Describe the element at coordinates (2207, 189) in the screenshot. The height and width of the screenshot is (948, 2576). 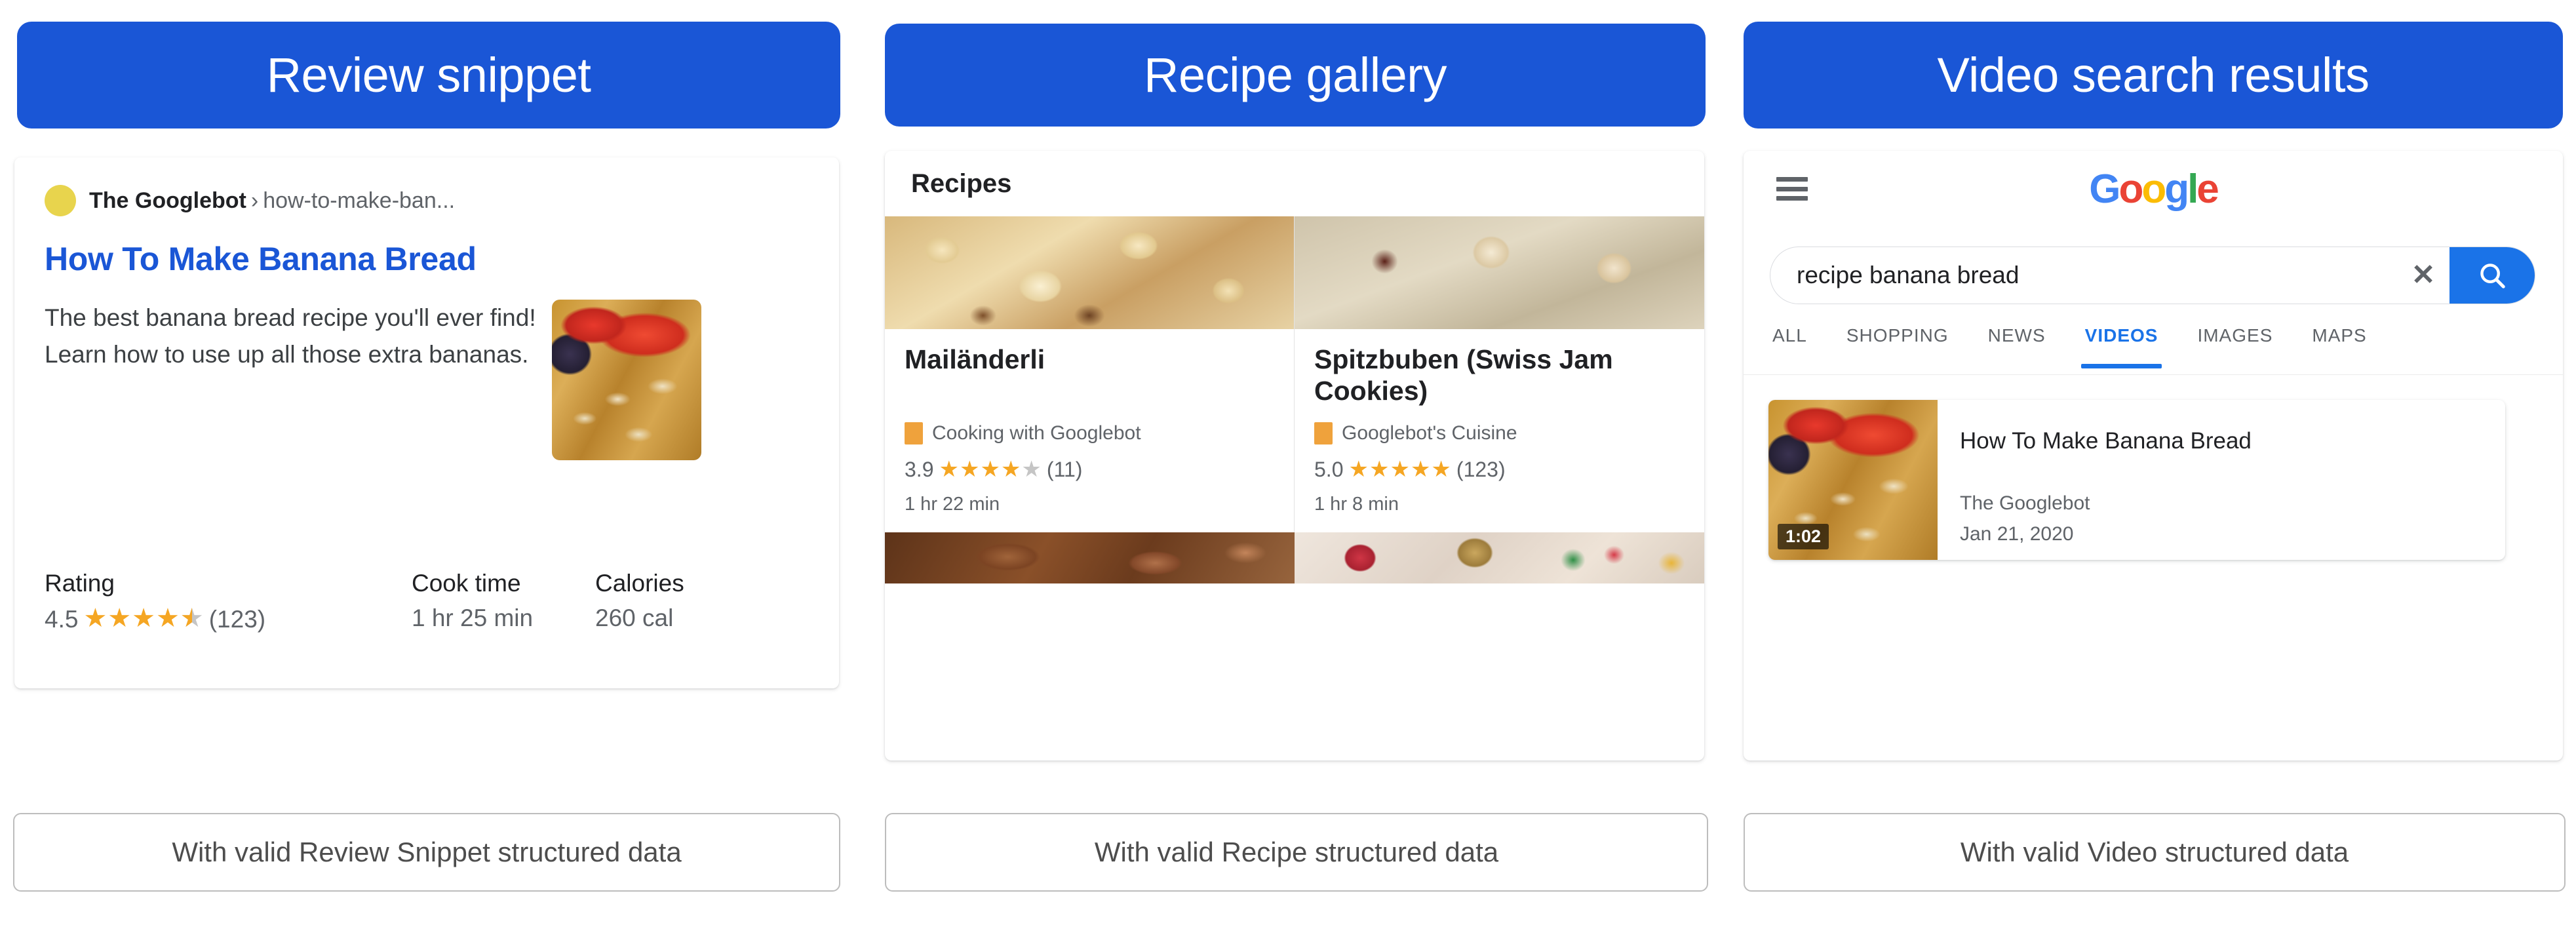
I see `logo-letter: e` at that location.